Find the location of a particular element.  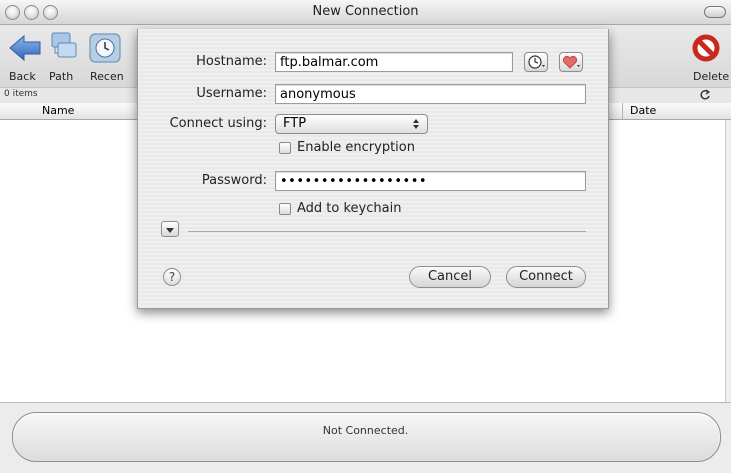

password-label: Password: is located at coordinates (234, 180).